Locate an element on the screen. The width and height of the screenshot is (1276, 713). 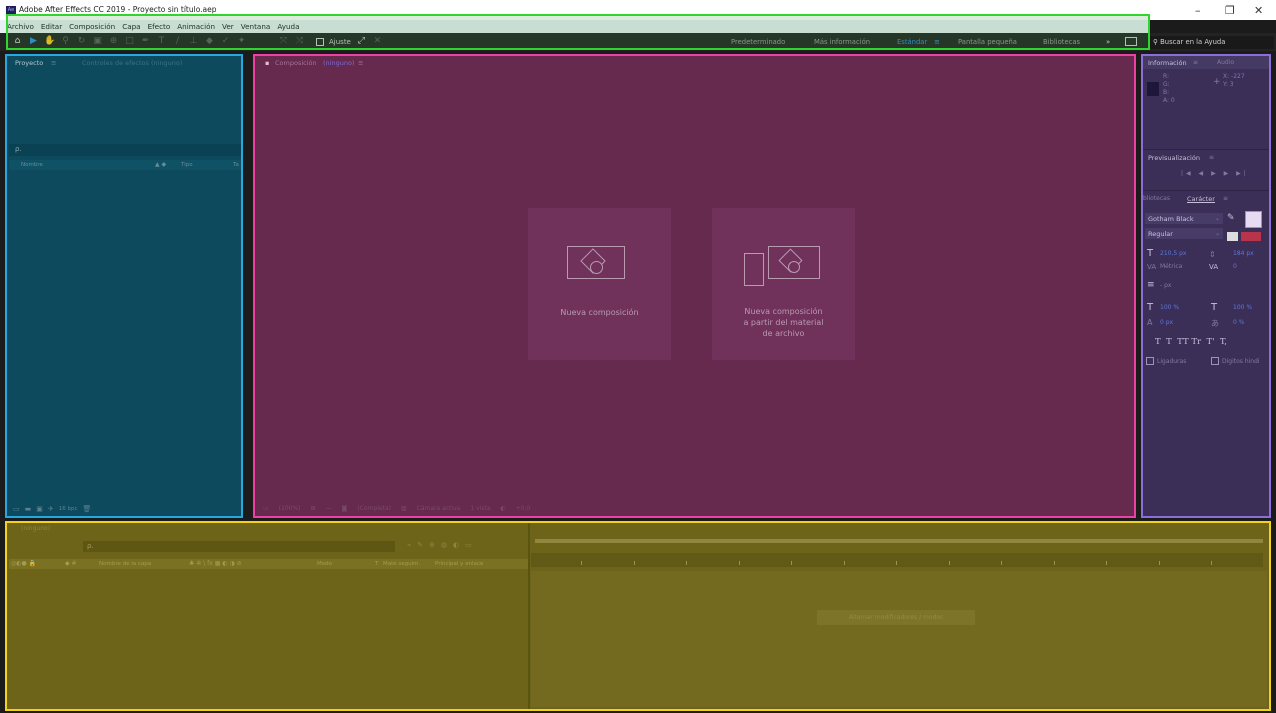
info-r: R: is located at coordinates (1166, 76).